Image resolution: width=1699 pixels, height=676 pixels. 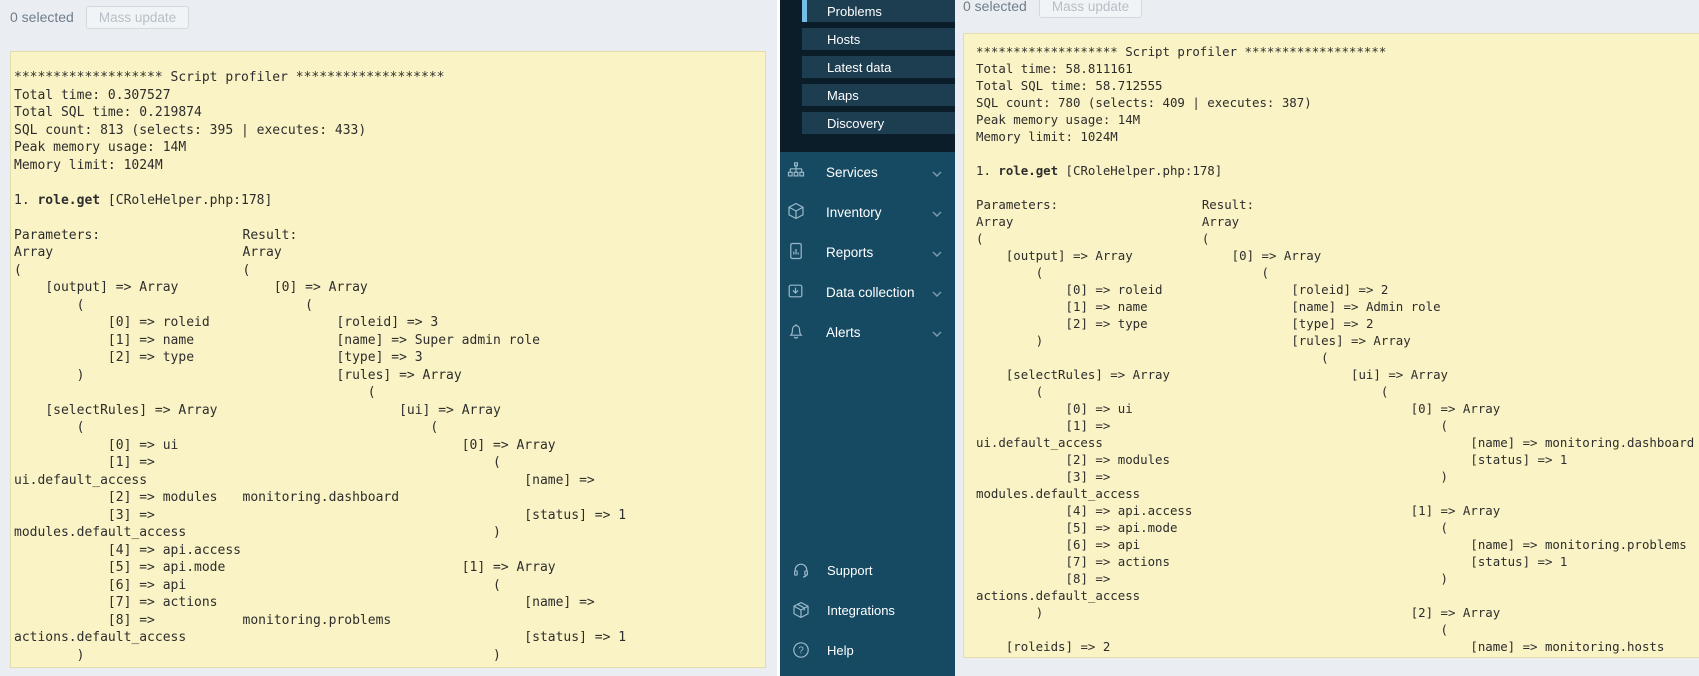 I want to click on sidebar-item-data-collection: Data collection, so click(x=867, y=292).